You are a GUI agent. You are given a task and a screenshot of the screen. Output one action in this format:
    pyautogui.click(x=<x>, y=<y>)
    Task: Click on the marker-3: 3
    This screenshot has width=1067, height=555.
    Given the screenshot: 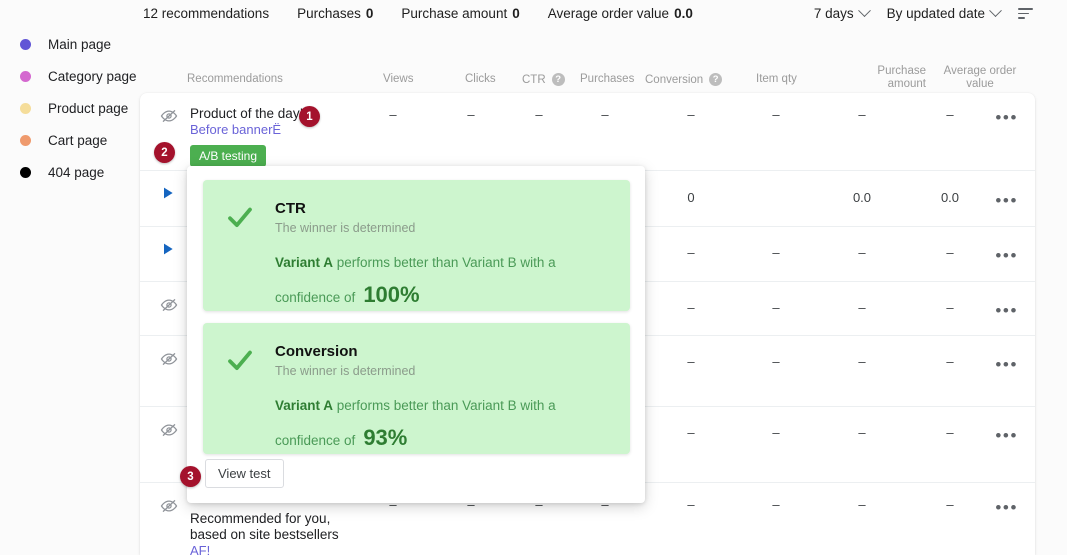 What is the action you would take?
    pyautogui.click(x=190, y=476)
    